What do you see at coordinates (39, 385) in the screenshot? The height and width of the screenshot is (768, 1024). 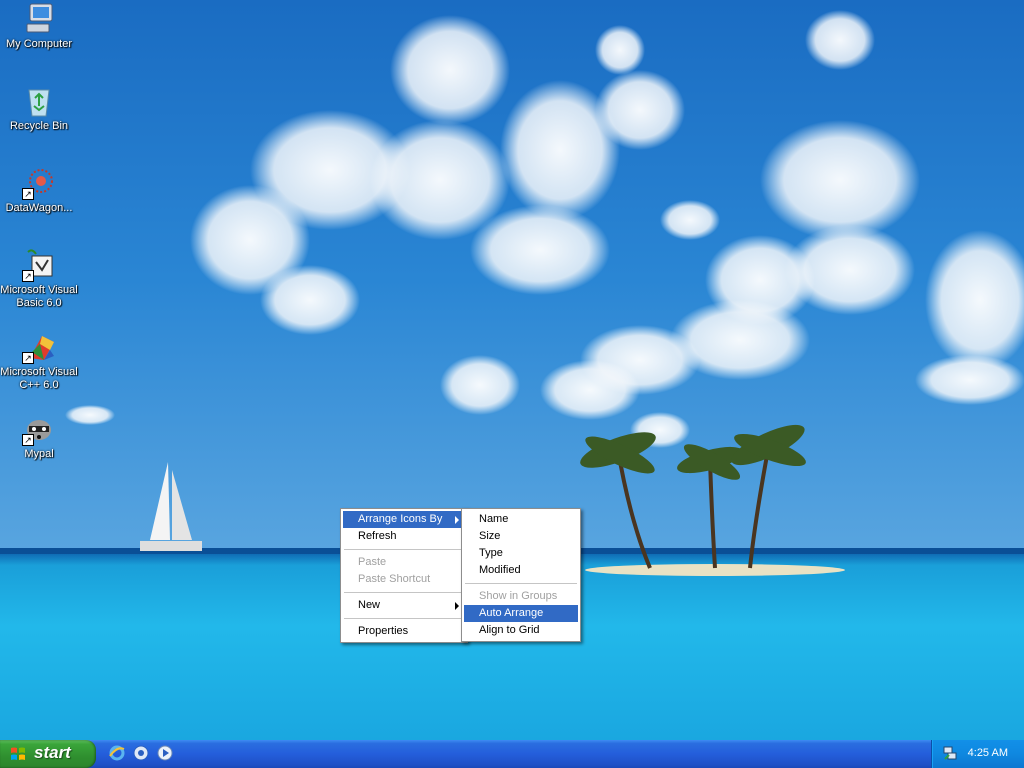 I see `desktop-icon-label: C++ 6.0` at bounding box center [39, 385].